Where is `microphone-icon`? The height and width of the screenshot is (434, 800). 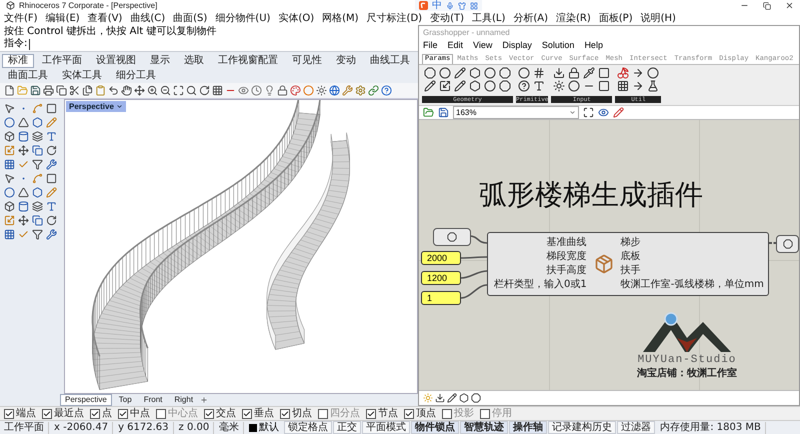
microphone-icon is located at coordinates (450, 6).